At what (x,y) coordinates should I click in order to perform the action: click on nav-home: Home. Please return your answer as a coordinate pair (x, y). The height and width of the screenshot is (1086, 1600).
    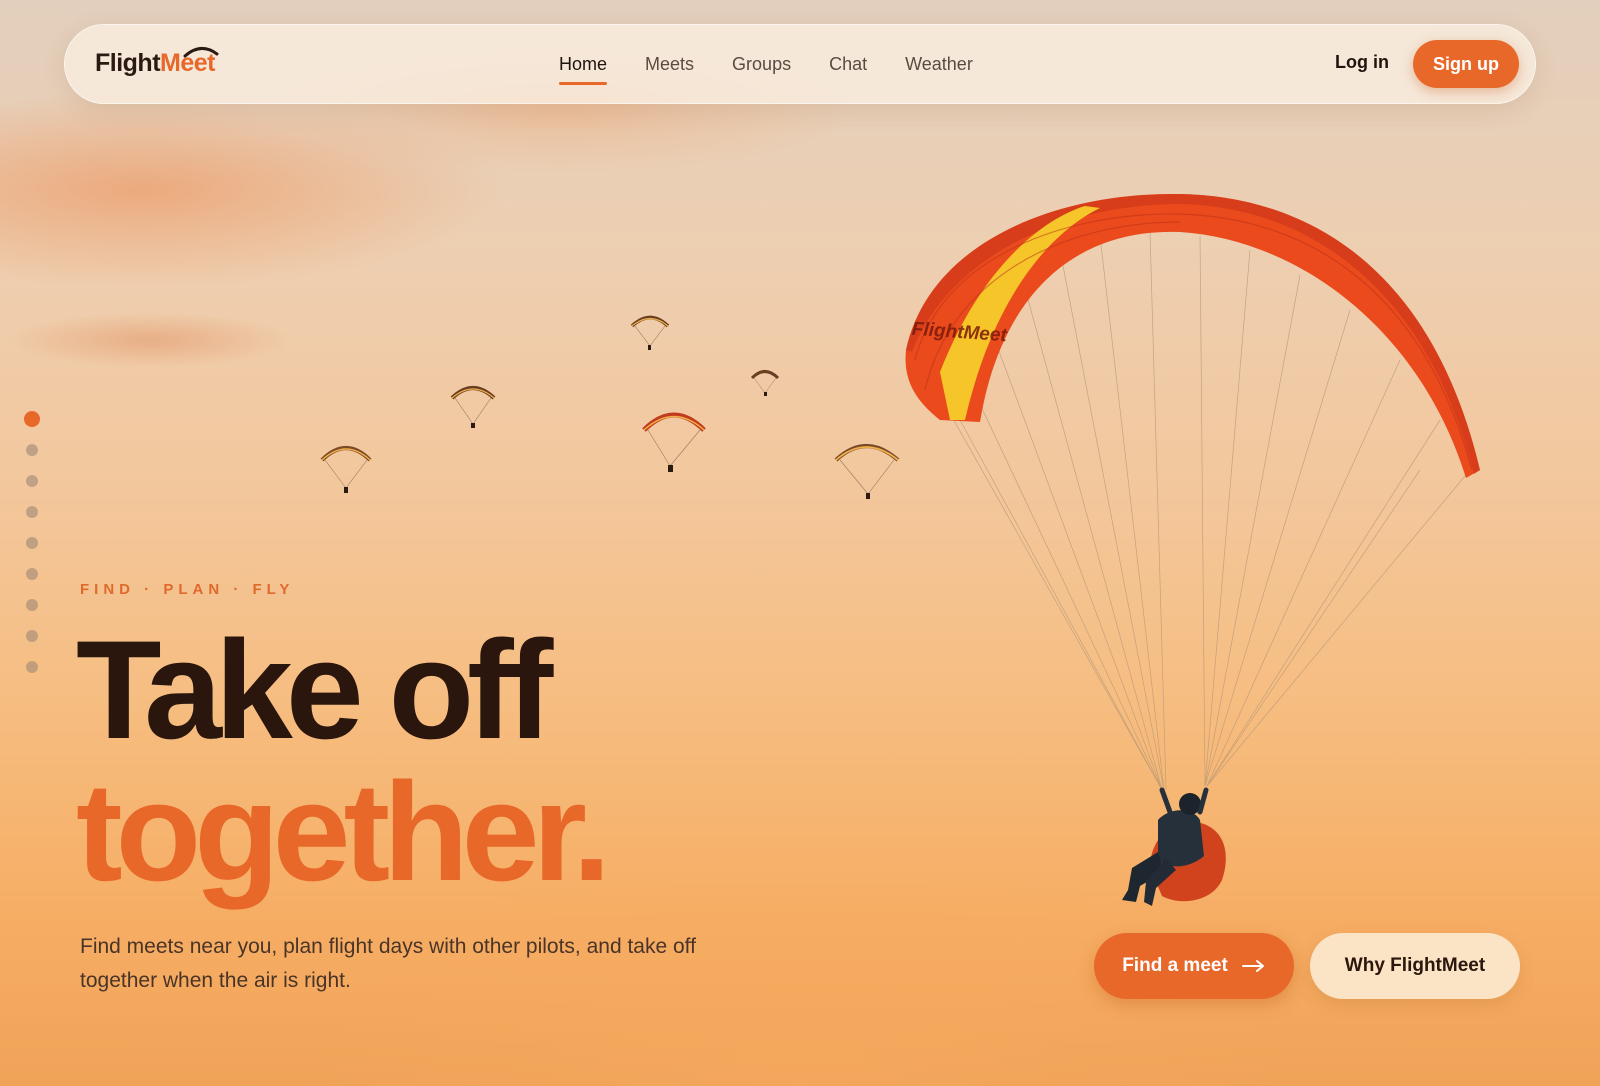
    Looking at the image, I should click on (583, 69).